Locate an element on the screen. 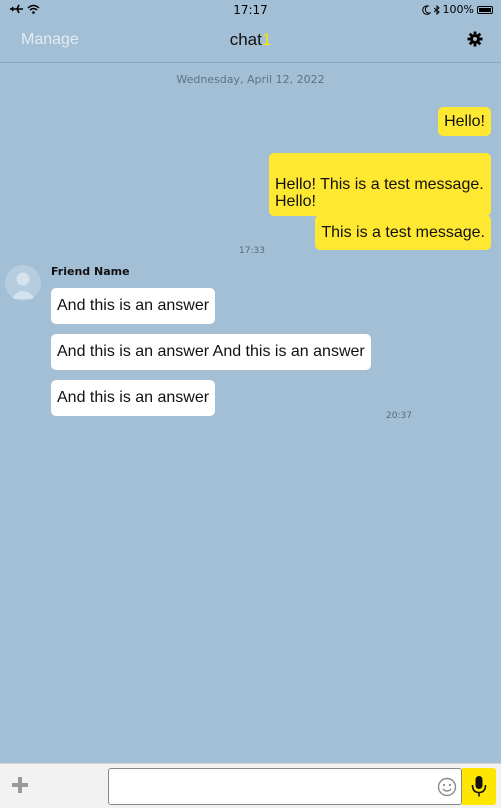 Image resolution: width=501 pixels, height=808 pixels. outgoing-message: Hello! is located at coordinates (464, 121).